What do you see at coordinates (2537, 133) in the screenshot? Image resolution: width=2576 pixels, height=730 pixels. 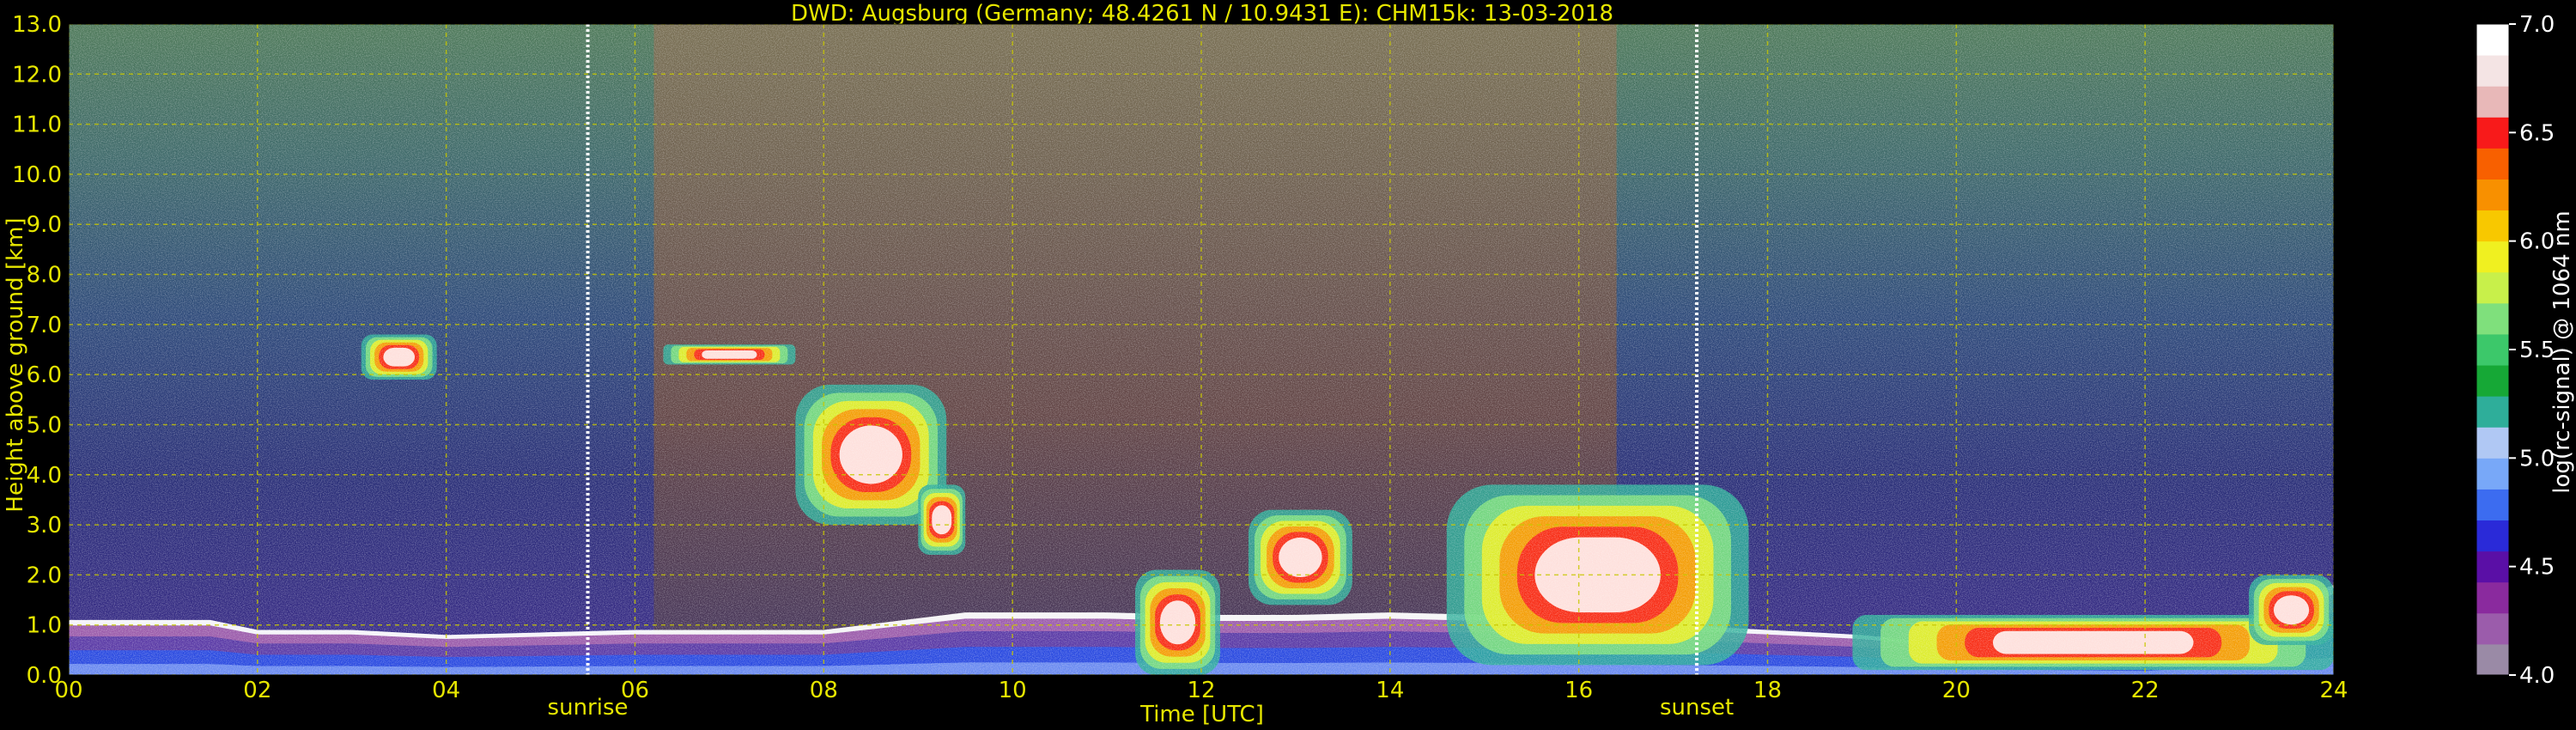 I see `colorbar-tick-label: 6.5` at bounding box center [2537, 133].